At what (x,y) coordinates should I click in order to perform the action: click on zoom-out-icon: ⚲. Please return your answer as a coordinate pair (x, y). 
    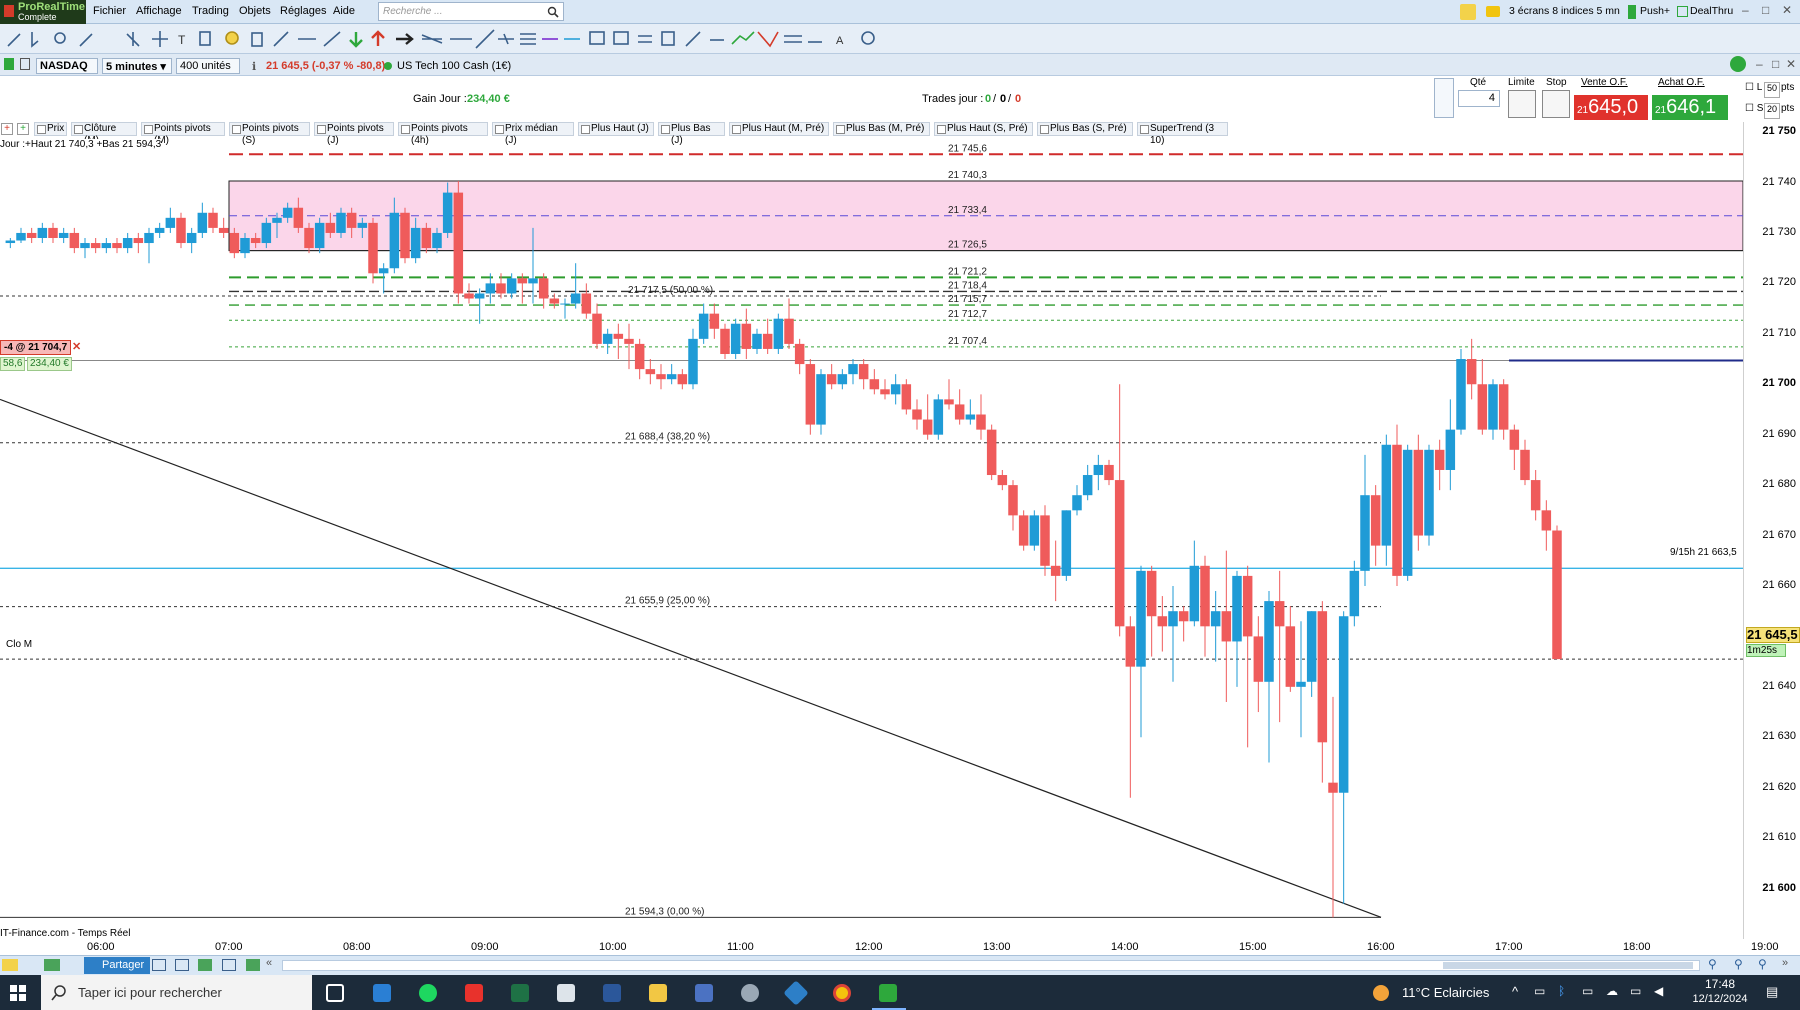
    Looking at the image, I should click on (1738, 964).